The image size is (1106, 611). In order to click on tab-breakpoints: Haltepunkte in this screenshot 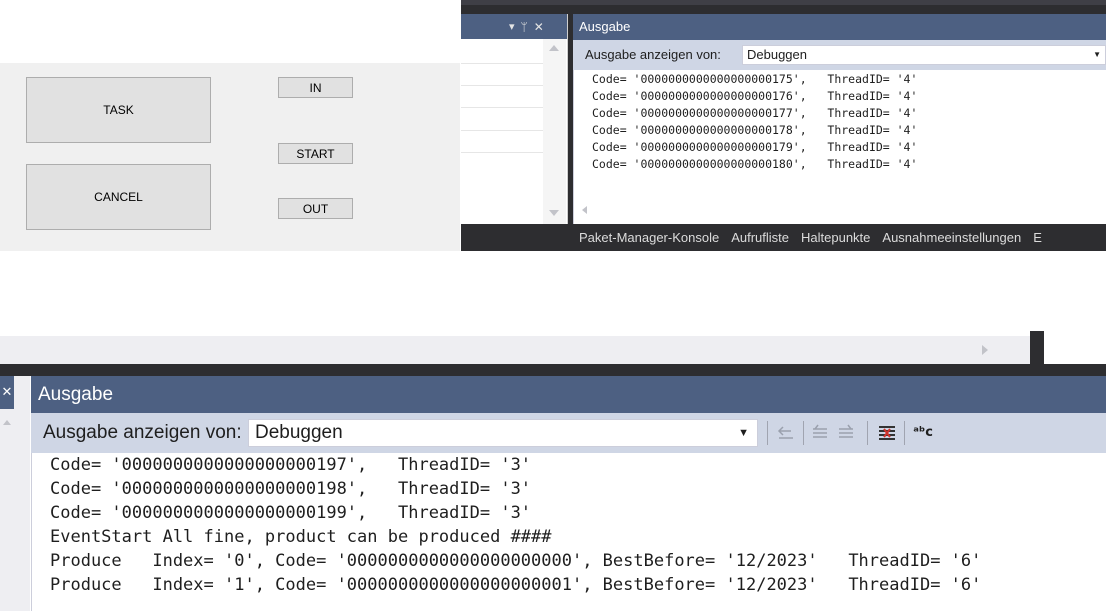, I will do `click(835, 237)`.